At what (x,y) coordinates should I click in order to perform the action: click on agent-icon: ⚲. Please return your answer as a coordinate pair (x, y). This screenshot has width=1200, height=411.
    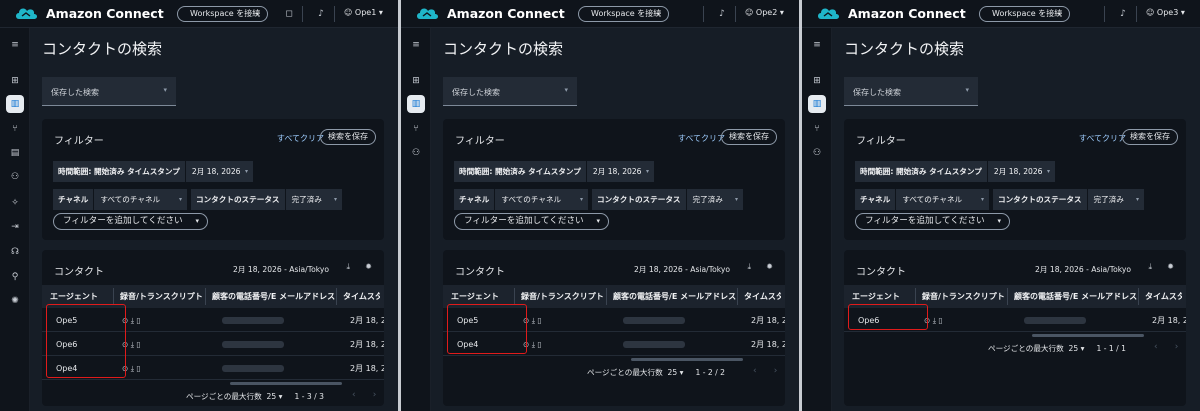
    Looking at the image, I should click on (15, 277).